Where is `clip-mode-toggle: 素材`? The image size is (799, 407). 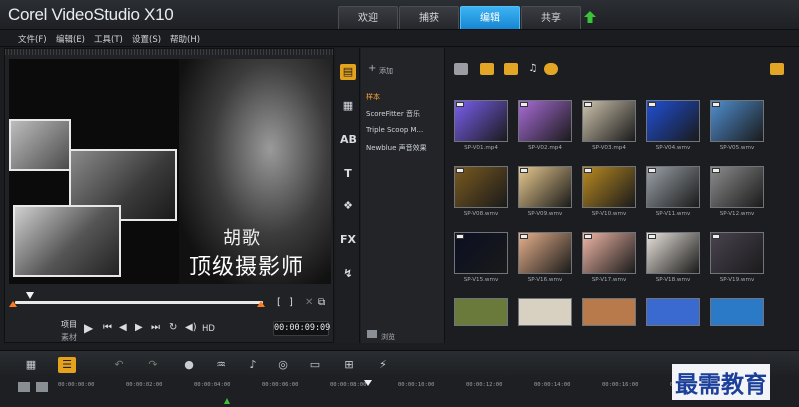 clip-mode-toggle: 素材 is located at coordinates (69, 337).